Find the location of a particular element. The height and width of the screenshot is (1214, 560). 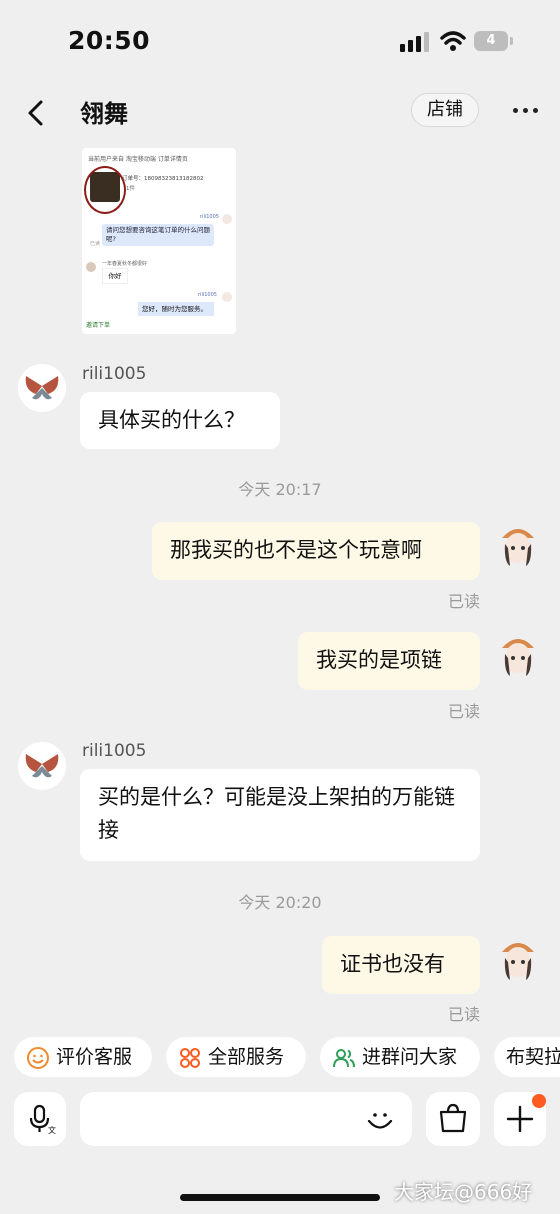

screenshot-agent-question: 请问您想要咨询这笔订单的什么问题呢? is located at coordinates (158, 235).